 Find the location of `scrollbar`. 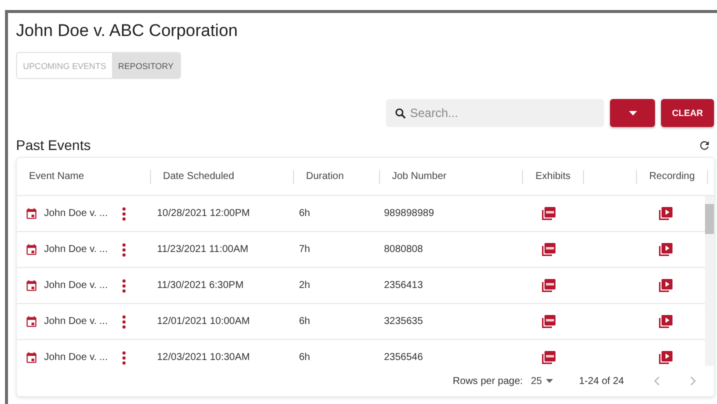

scrollbar is located at coordinates (709, 281).